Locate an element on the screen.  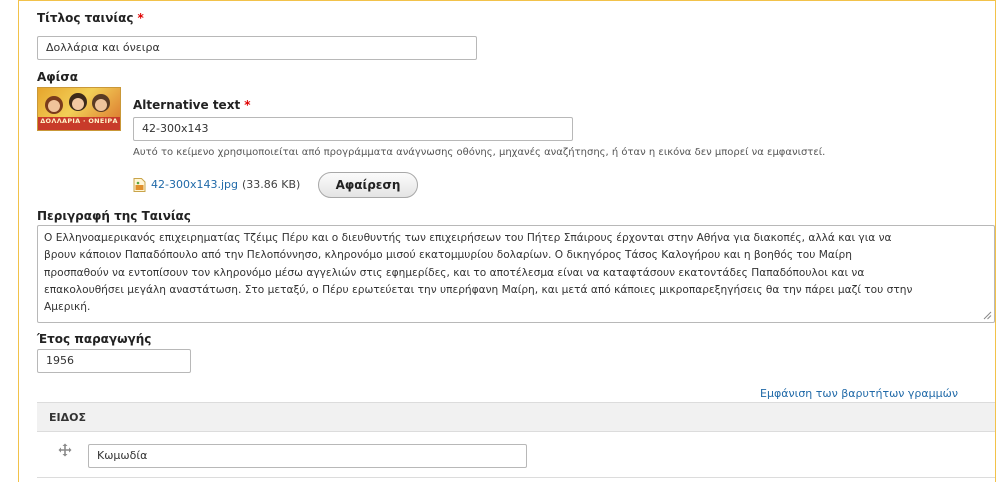
alt-text-input: 42-300x143 is located at coordinates (353, 129).